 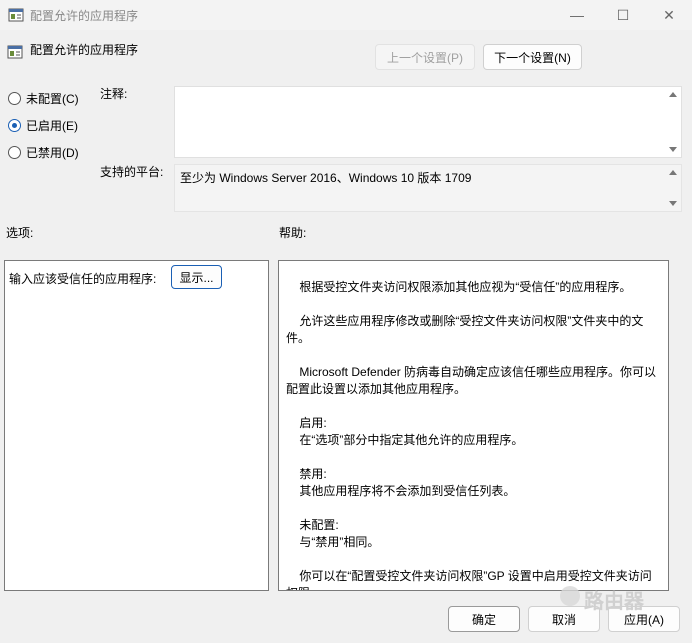 What do you see at coordinates (293, 233) in the screenshot?
I see `help-label: 帮助:` at bounding box center [293, 233].